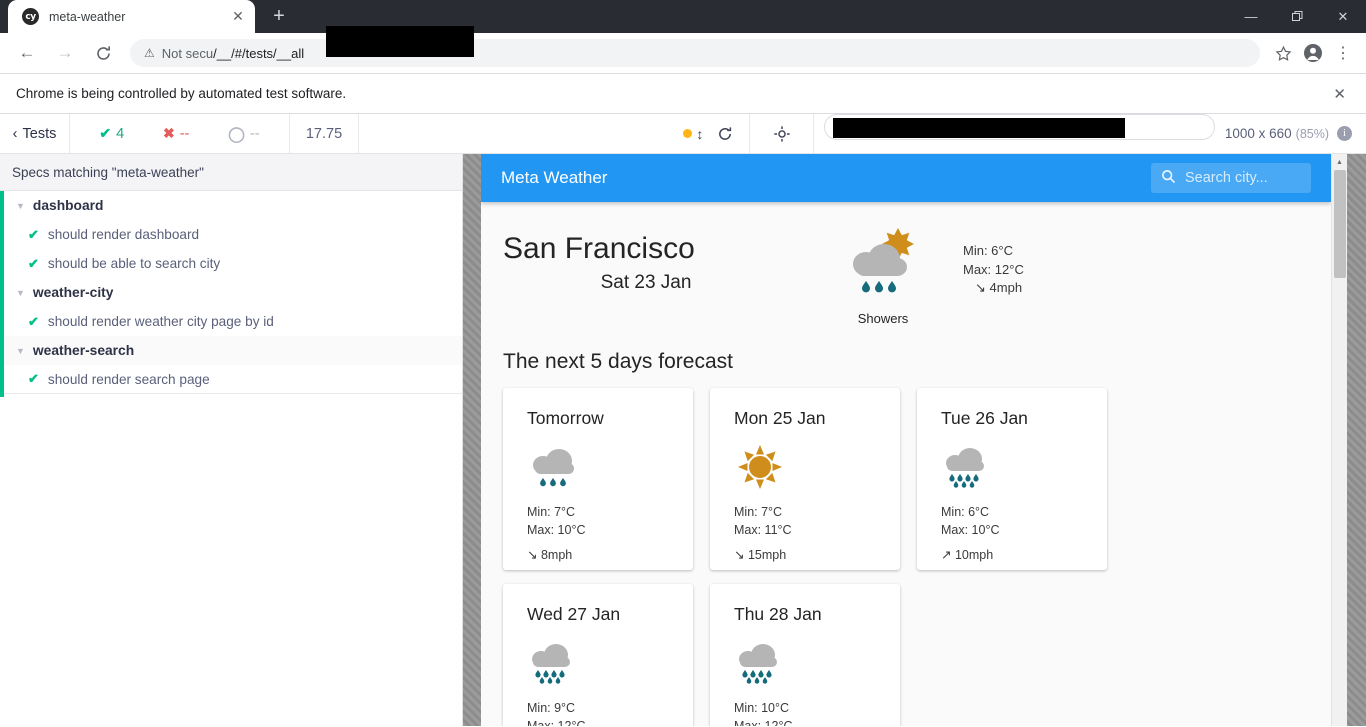 Image resolution: width=1366 pixels, height=727 pixels. What do you see at coordinates (565, 418) in the screenshot?
I see `forecast-day: Tomorrow` at bounding box center [565, 418].